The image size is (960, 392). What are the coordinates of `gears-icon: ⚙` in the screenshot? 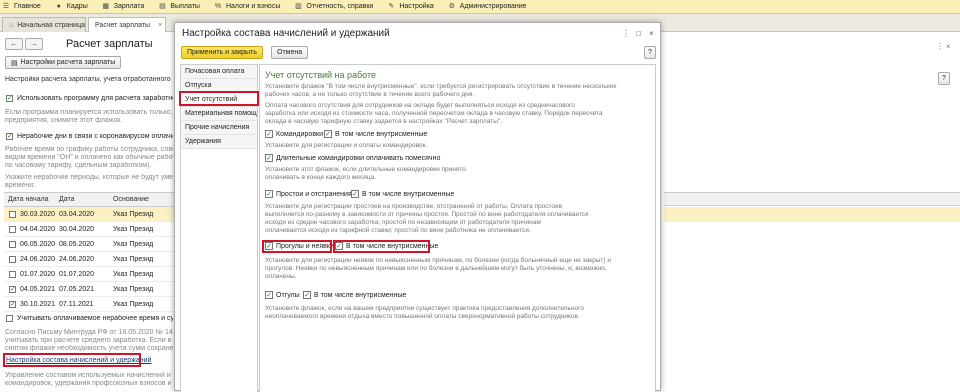 It's located at (451, 6).